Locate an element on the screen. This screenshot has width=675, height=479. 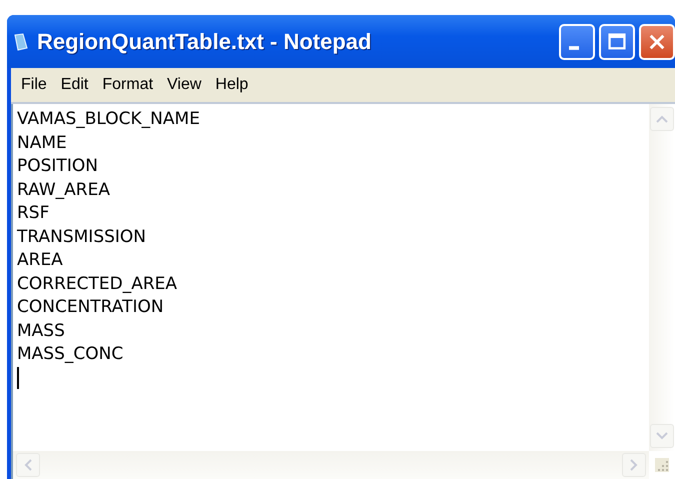
scroll-right-button is located at coordinates (634, 465).